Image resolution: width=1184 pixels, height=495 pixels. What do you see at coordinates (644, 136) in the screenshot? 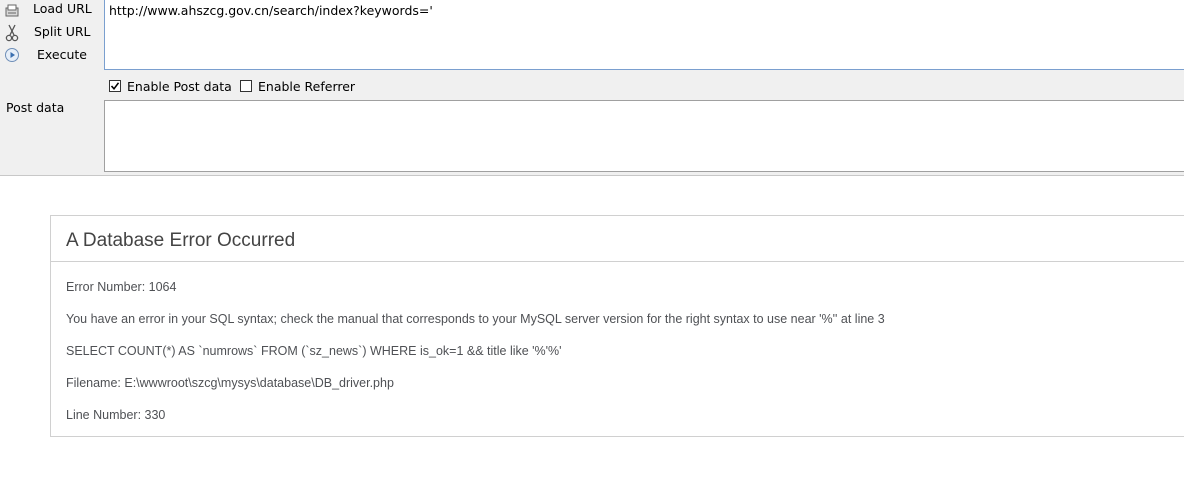
I see `post-data-input` at bounding box center [644, 136].